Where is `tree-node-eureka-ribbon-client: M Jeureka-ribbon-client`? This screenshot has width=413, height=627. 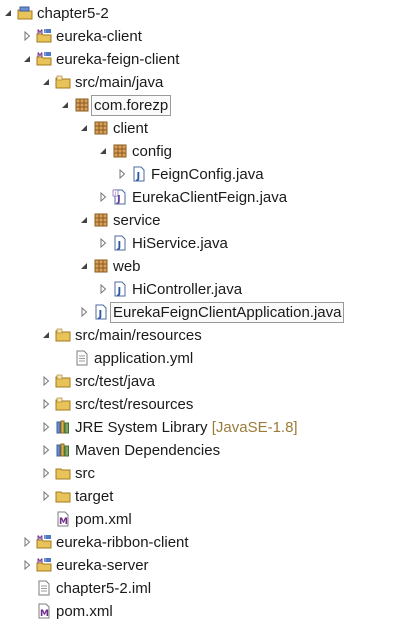
tree-node-eureka-ribbon-client: M Jeureka-ribbon-client is located at coordinates (206, 542).